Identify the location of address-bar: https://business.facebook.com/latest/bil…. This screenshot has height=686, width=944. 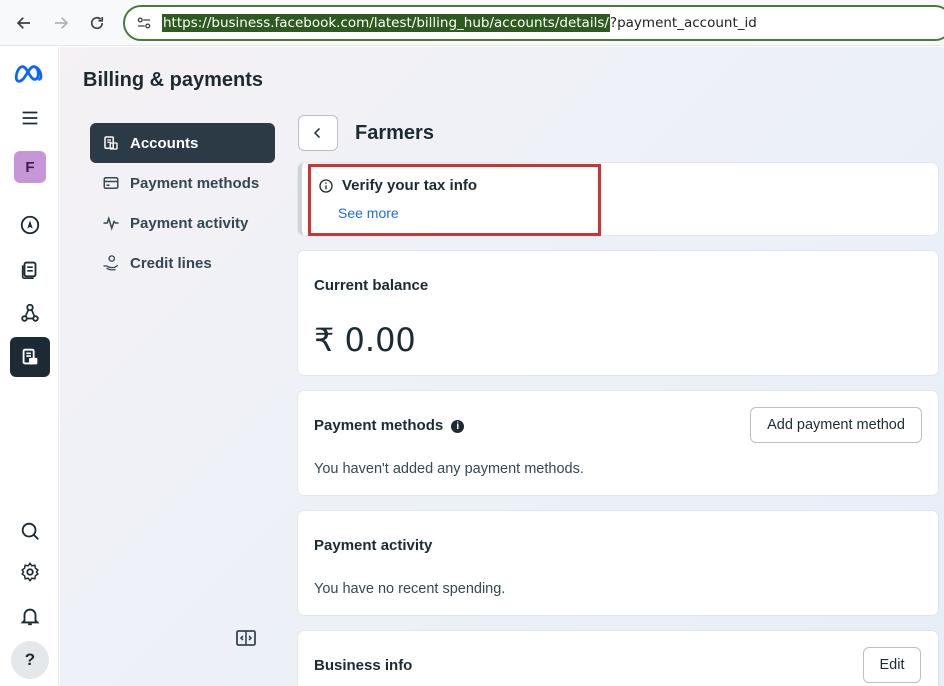
(533, 23).